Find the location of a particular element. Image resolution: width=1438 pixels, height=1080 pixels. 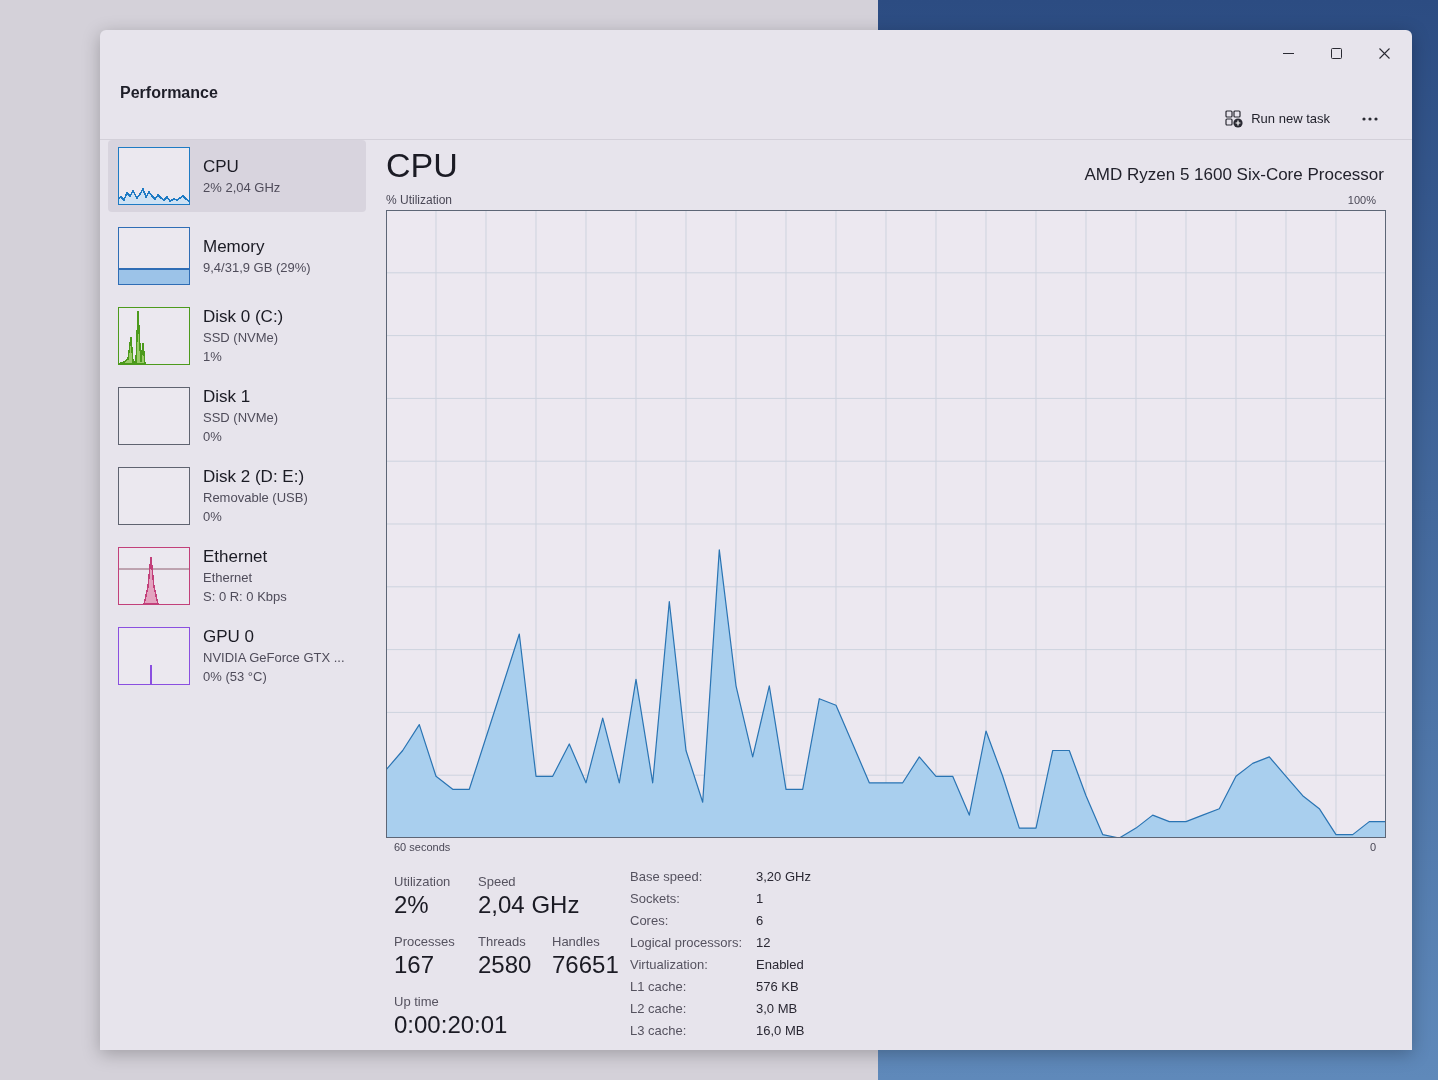

stat-label: Speed is located at coordinates (497, 882).